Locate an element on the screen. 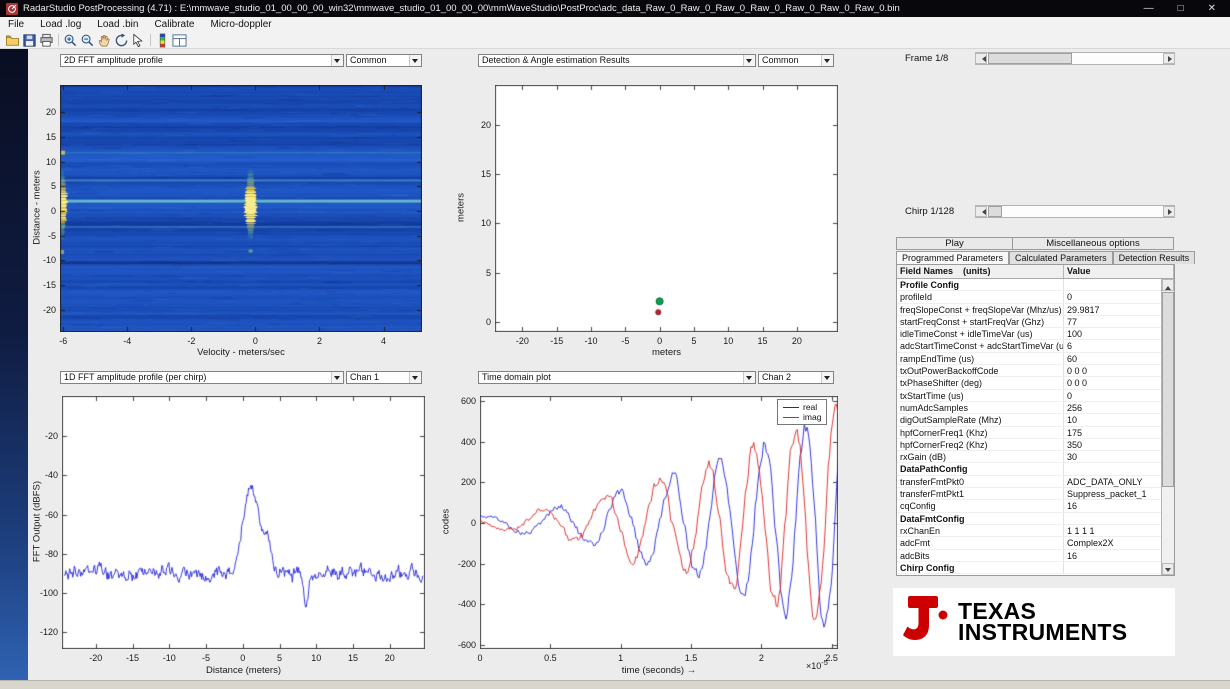  x-tick-label: -5 is located at coordinates (206, 658).